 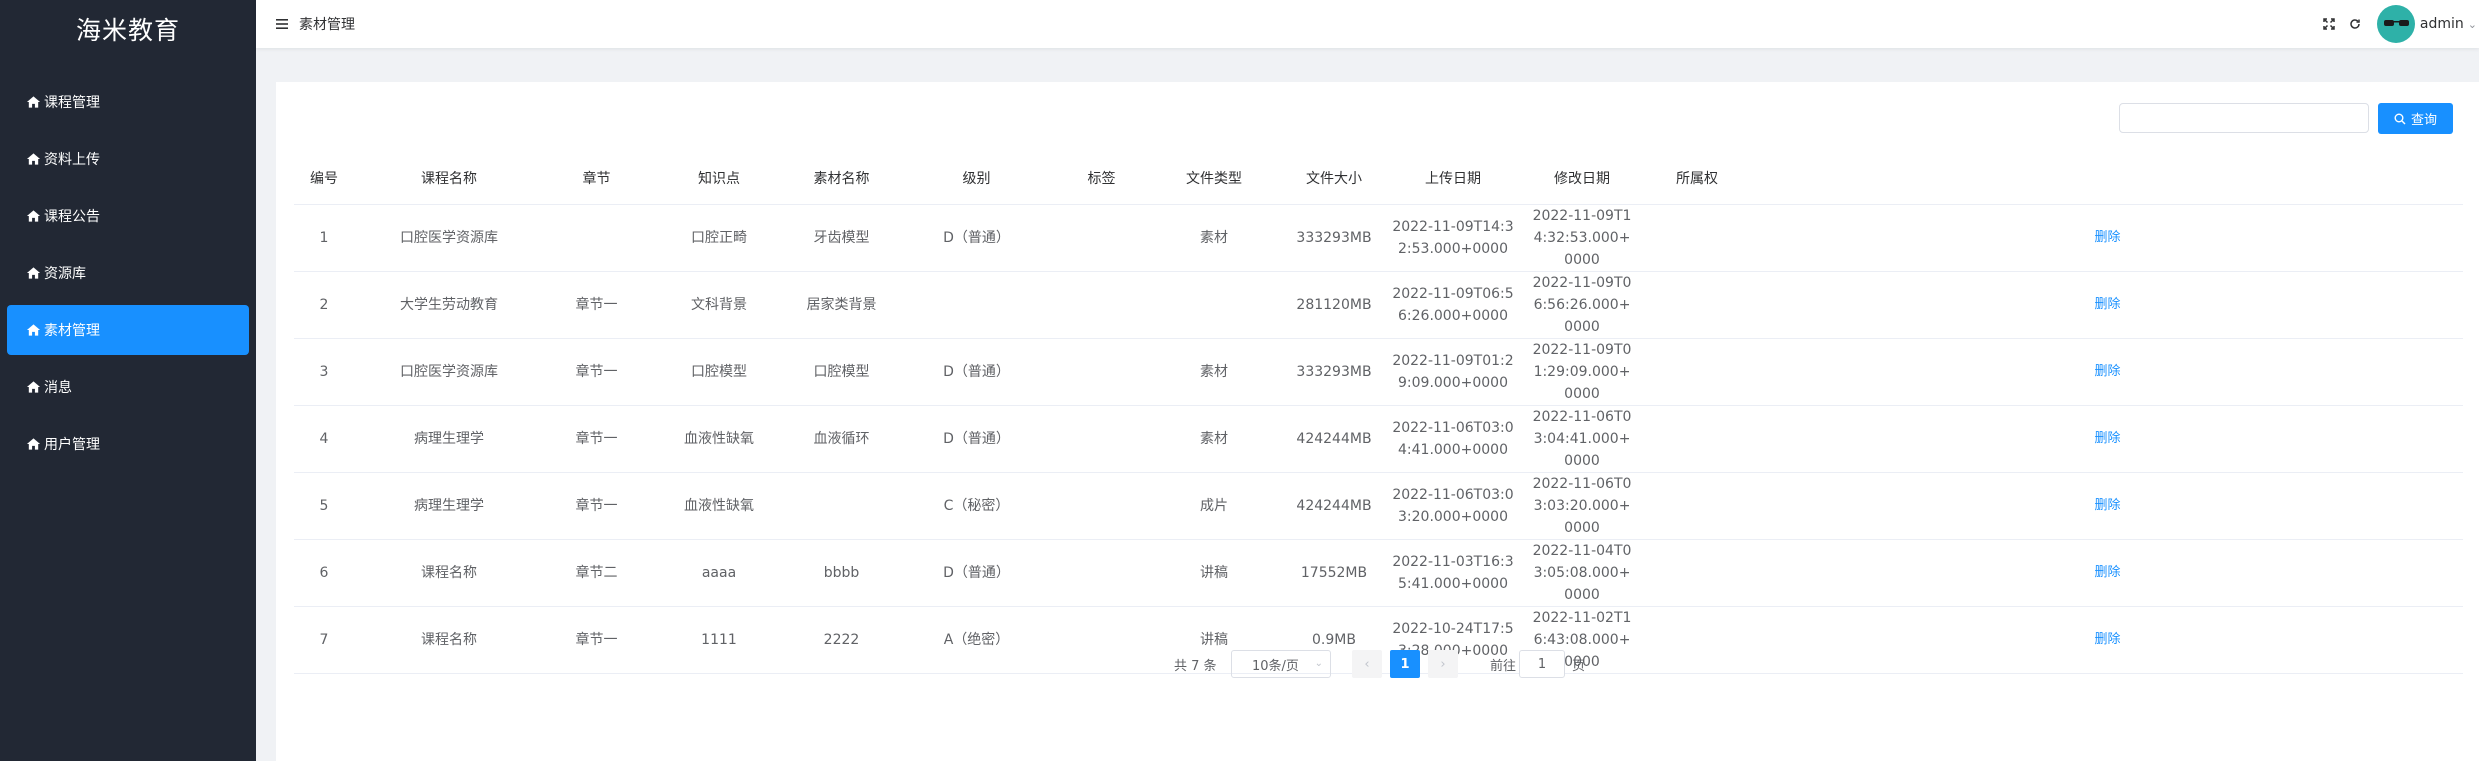 What do you see at coordinates (841, 305) in the screenshot?
I see `cell-material: 居家类背景` at bounding box center [841, 305].